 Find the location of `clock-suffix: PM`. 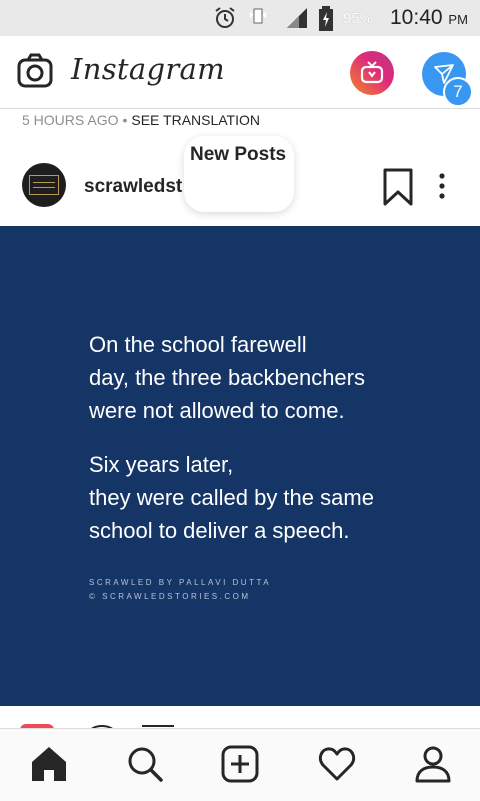

clock-suffix: PM is located at coordinates (458, 19).